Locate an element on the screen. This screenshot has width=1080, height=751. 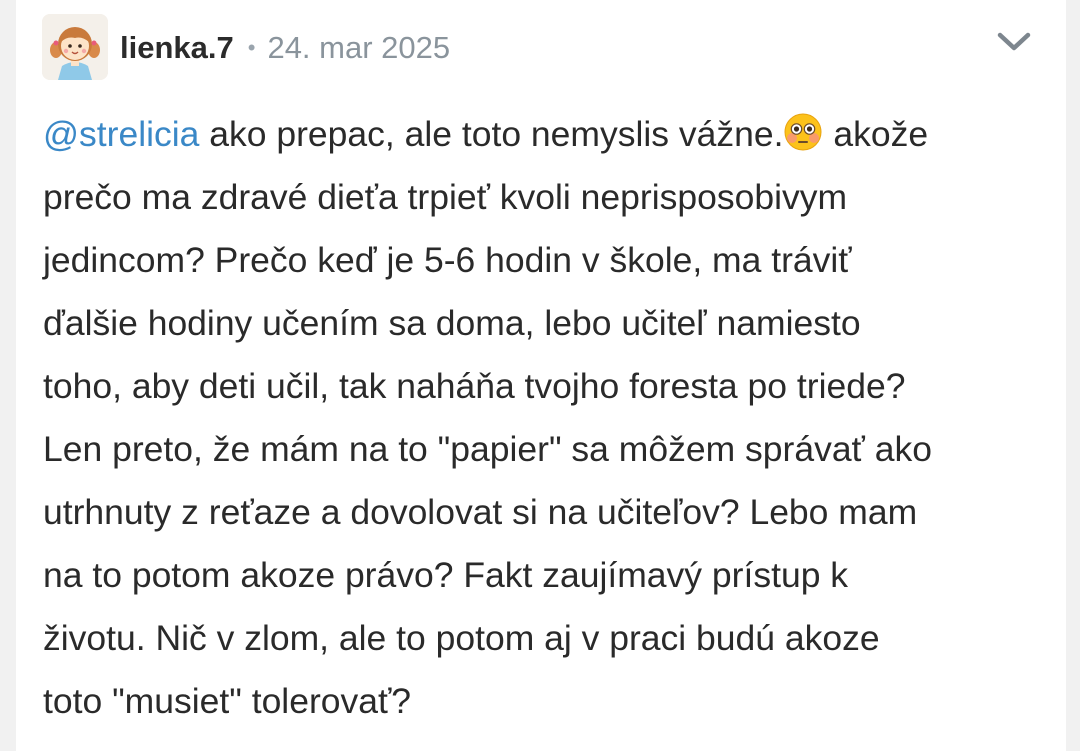
post-line-text: akože is located at coordinates (876, 134).